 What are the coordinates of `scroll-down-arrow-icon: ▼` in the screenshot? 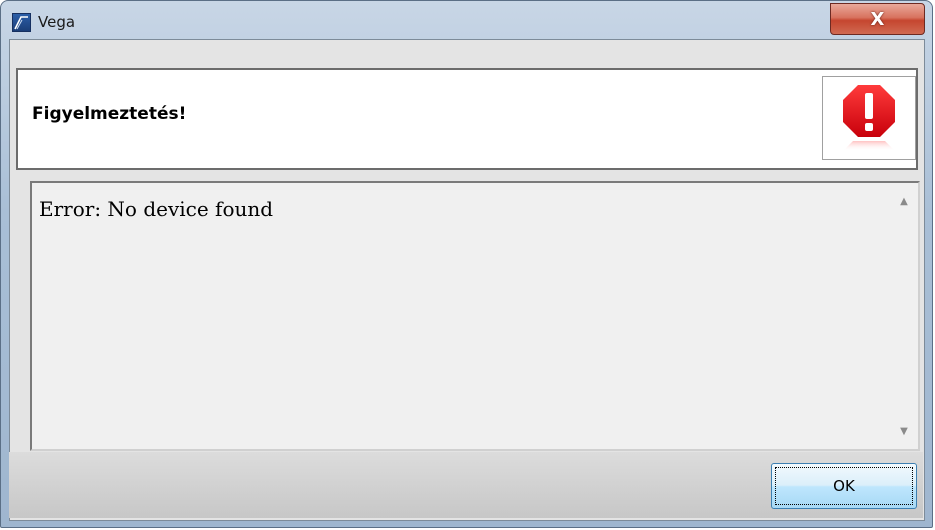 It's located at (904, 431).